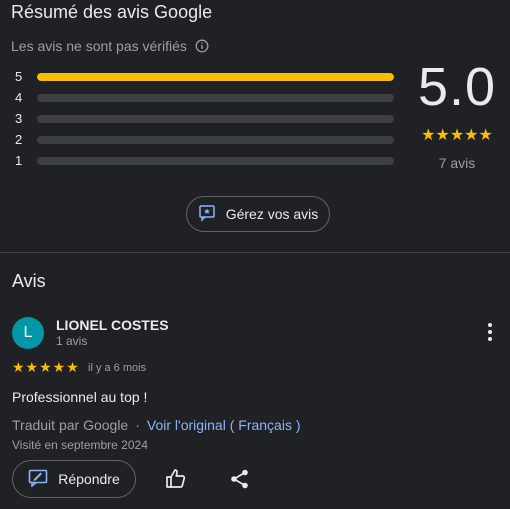 This screenshot has height=509, width=510. Describe the element at coordinates (272, 214) in the screenshot. I see `manage-reviews-label: Gérez vos avis` at that location.